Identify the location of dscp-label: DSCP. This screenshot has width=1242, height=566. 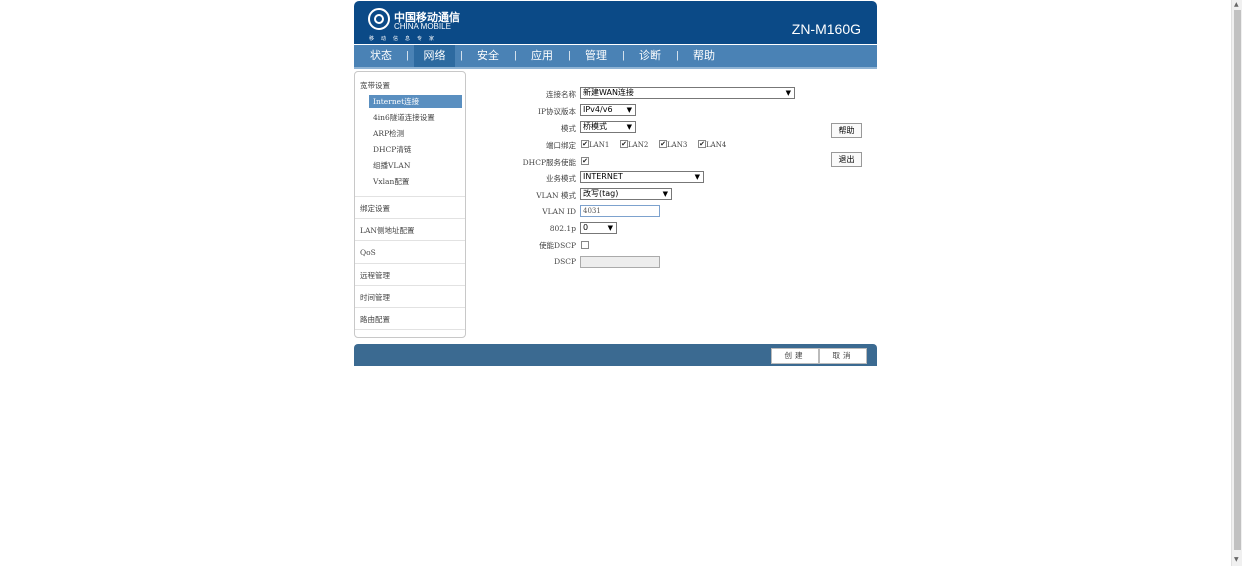
(565, 261).